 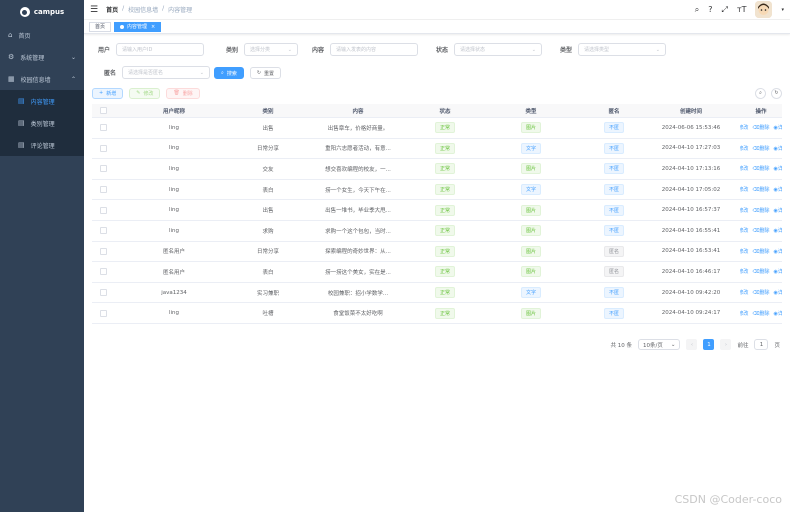 I want to click on reset-button-label: 重置, so click(x=269, y=73).